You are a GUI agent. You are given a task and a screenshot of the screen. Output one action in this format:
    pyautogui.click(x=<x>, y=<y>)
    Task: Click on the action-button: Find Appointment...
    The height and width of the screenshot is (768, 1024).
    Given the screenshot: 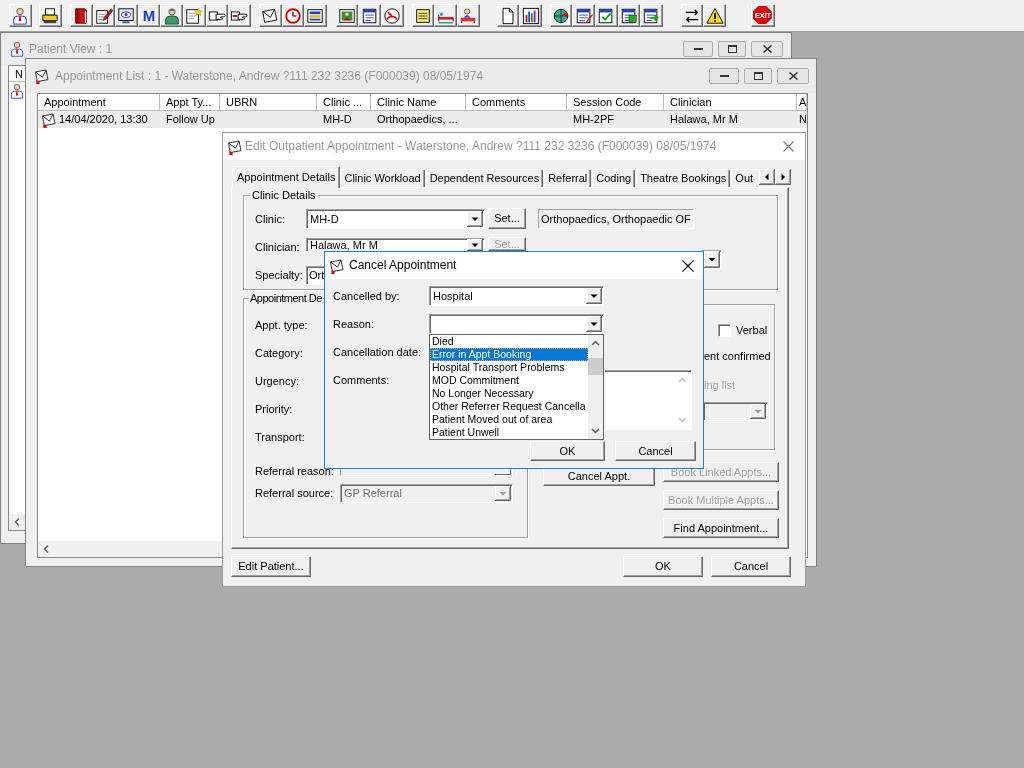 What is the action you would take?
    pyautogui.click(x=721, y=528)
    